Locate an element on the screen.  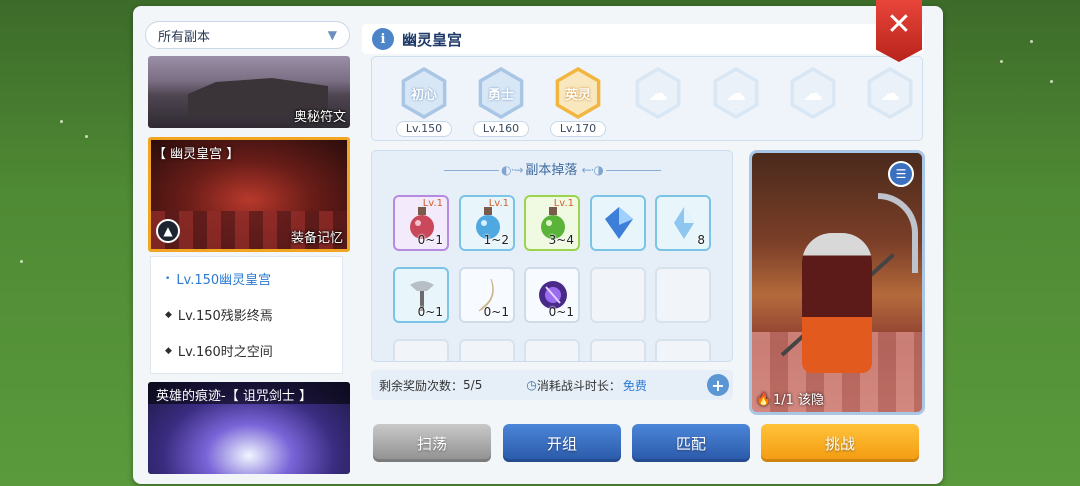
sweep-button: 扫荡 is located at coordinates (432, 443).